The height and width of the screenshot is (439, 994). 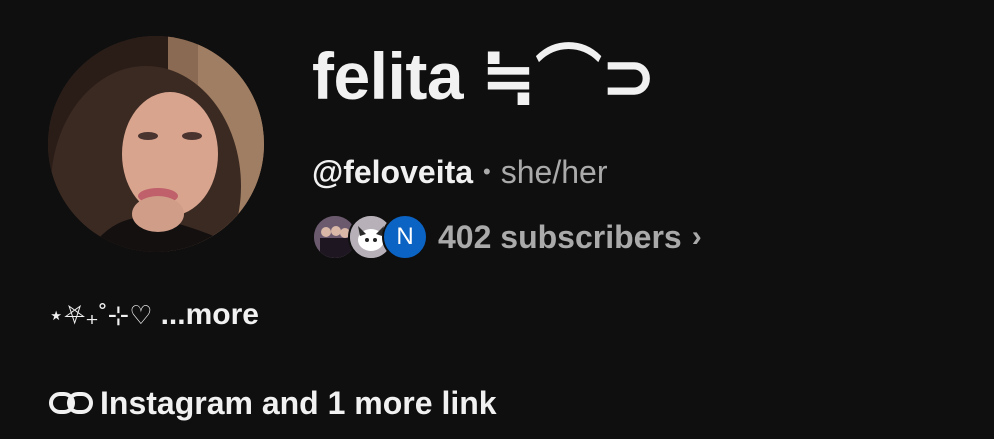 What do you see at coordinates (405, 237) in the screenshot?
I see `subscriber-avatar-3: N` at bounding box center [405, 237].